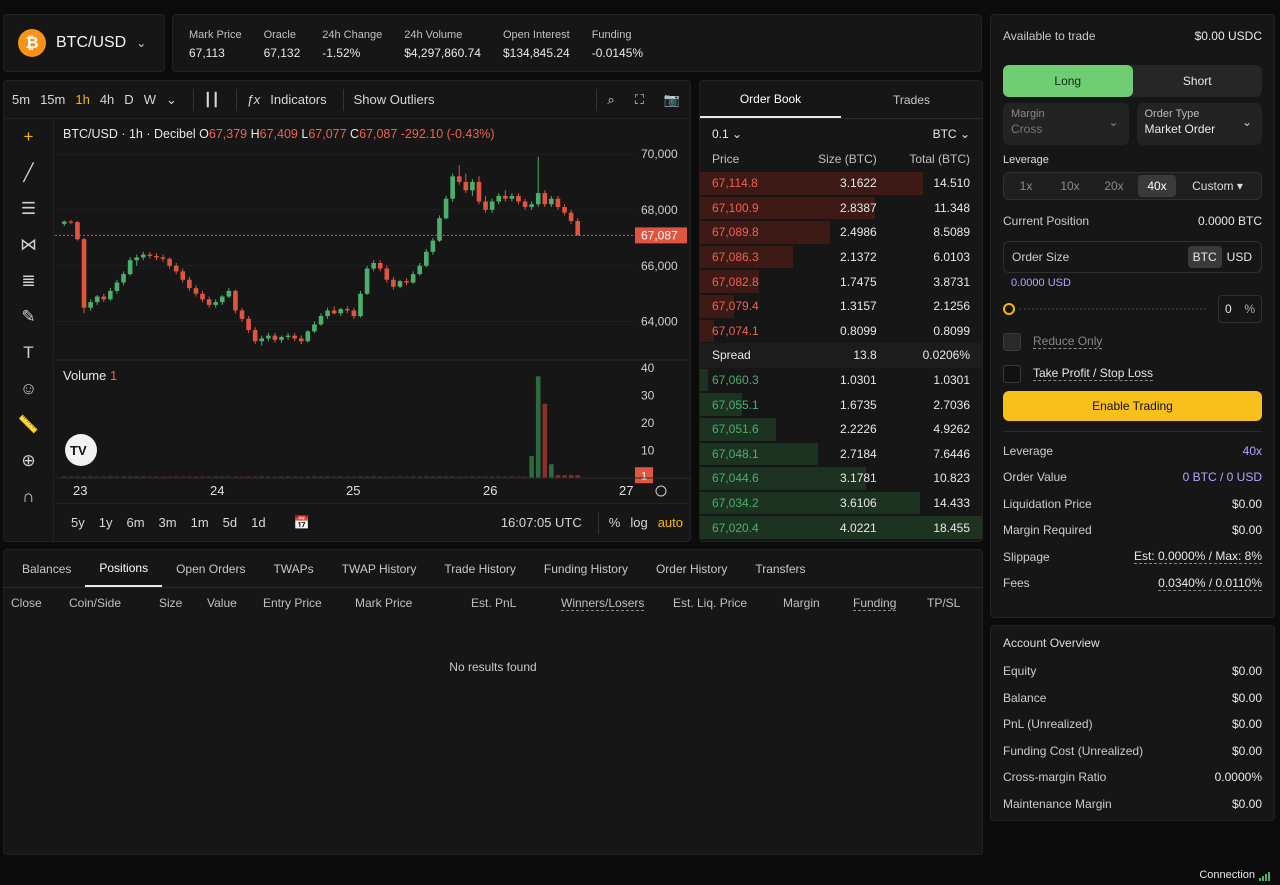 The image size is (1280, 885). What do you see at coordinates (128, 99) in the screenshot?
I see `timeframe-d: D` at bounding box center [128, 99].